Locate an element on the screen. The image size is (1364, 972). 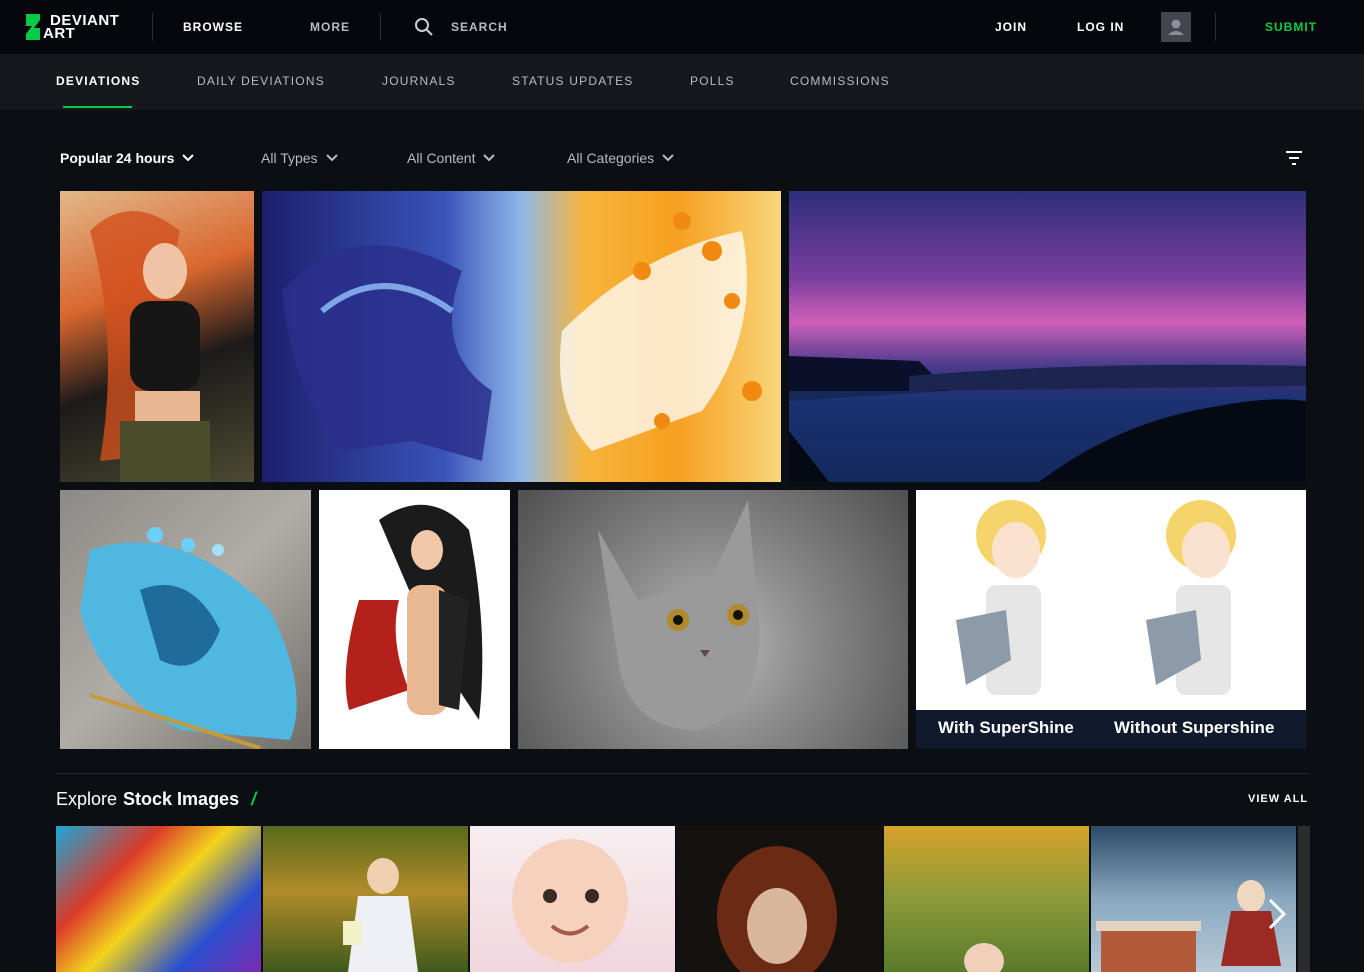
gallery-item-heroine is located at coordinates (157, 336).